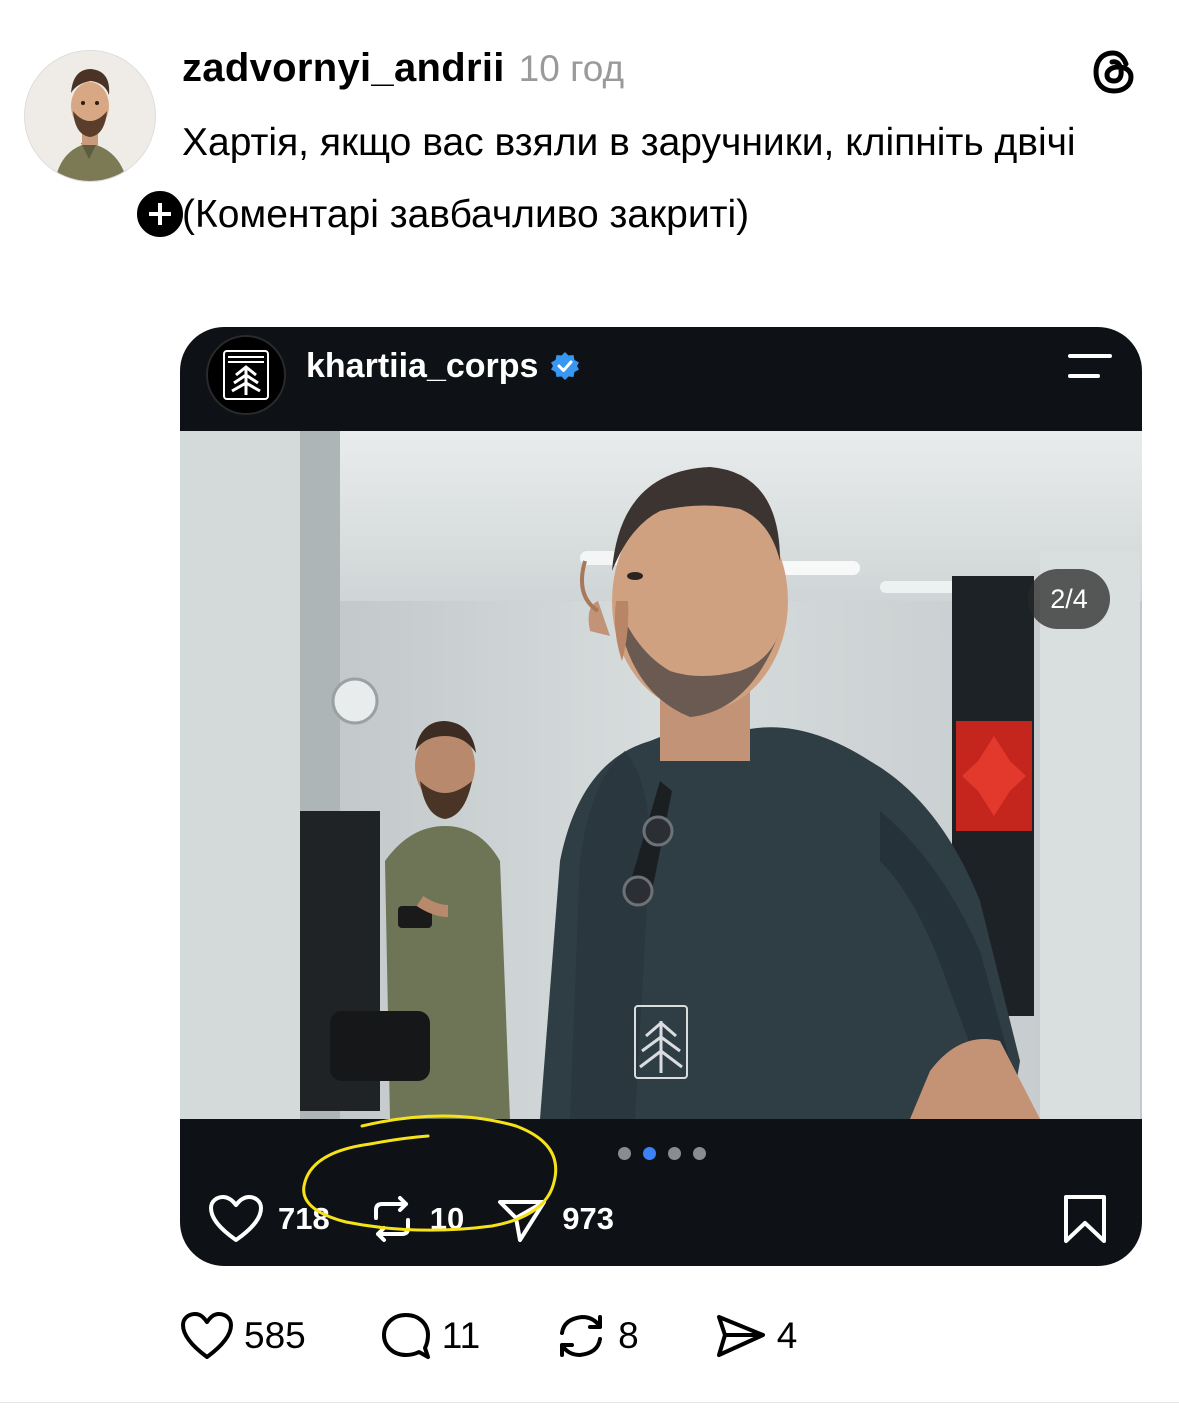  What do you see at coordinates (1069, 599) in the screenshot?
I see `slide-counter: 2/4` at bounding box center [1069, 599].